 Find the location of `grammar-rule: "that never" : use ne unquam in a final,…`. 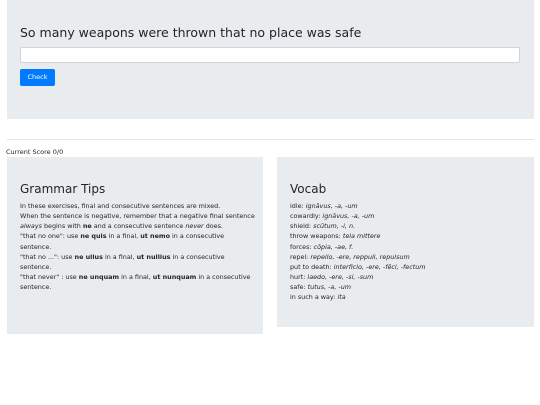

grammar-rule: "that never" : use ne unquam in a final,… is located at coordinates (135, 282).